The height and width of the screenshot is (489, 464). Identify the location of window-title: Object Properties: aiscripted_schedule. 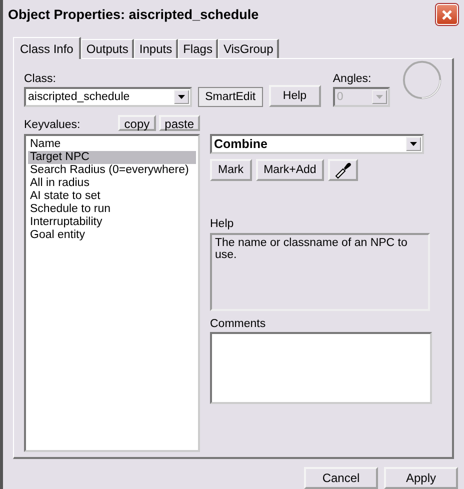
(133, 14).